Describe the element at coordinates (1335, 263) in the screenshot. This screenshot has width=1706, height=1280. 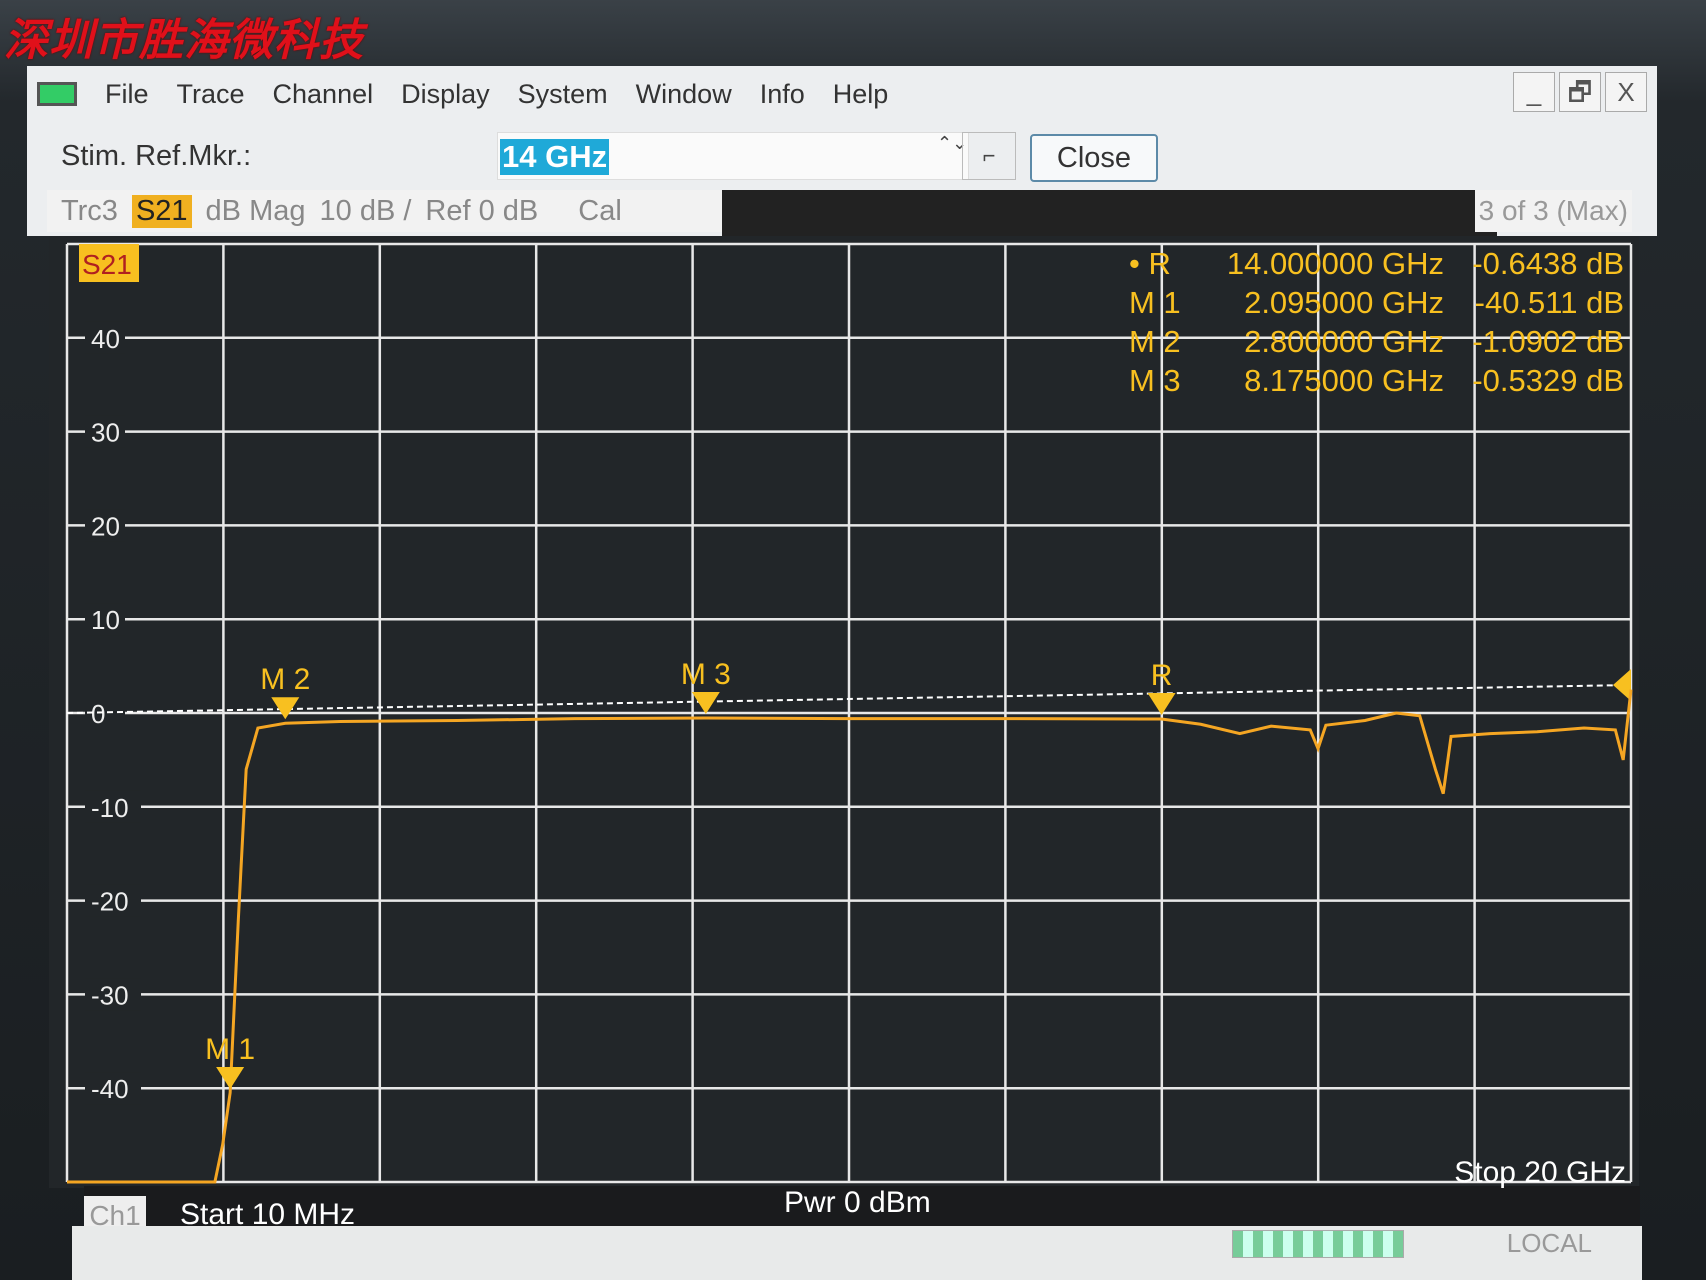
I see `marker-readout-frequency: 14.000000 GHz` at that location.